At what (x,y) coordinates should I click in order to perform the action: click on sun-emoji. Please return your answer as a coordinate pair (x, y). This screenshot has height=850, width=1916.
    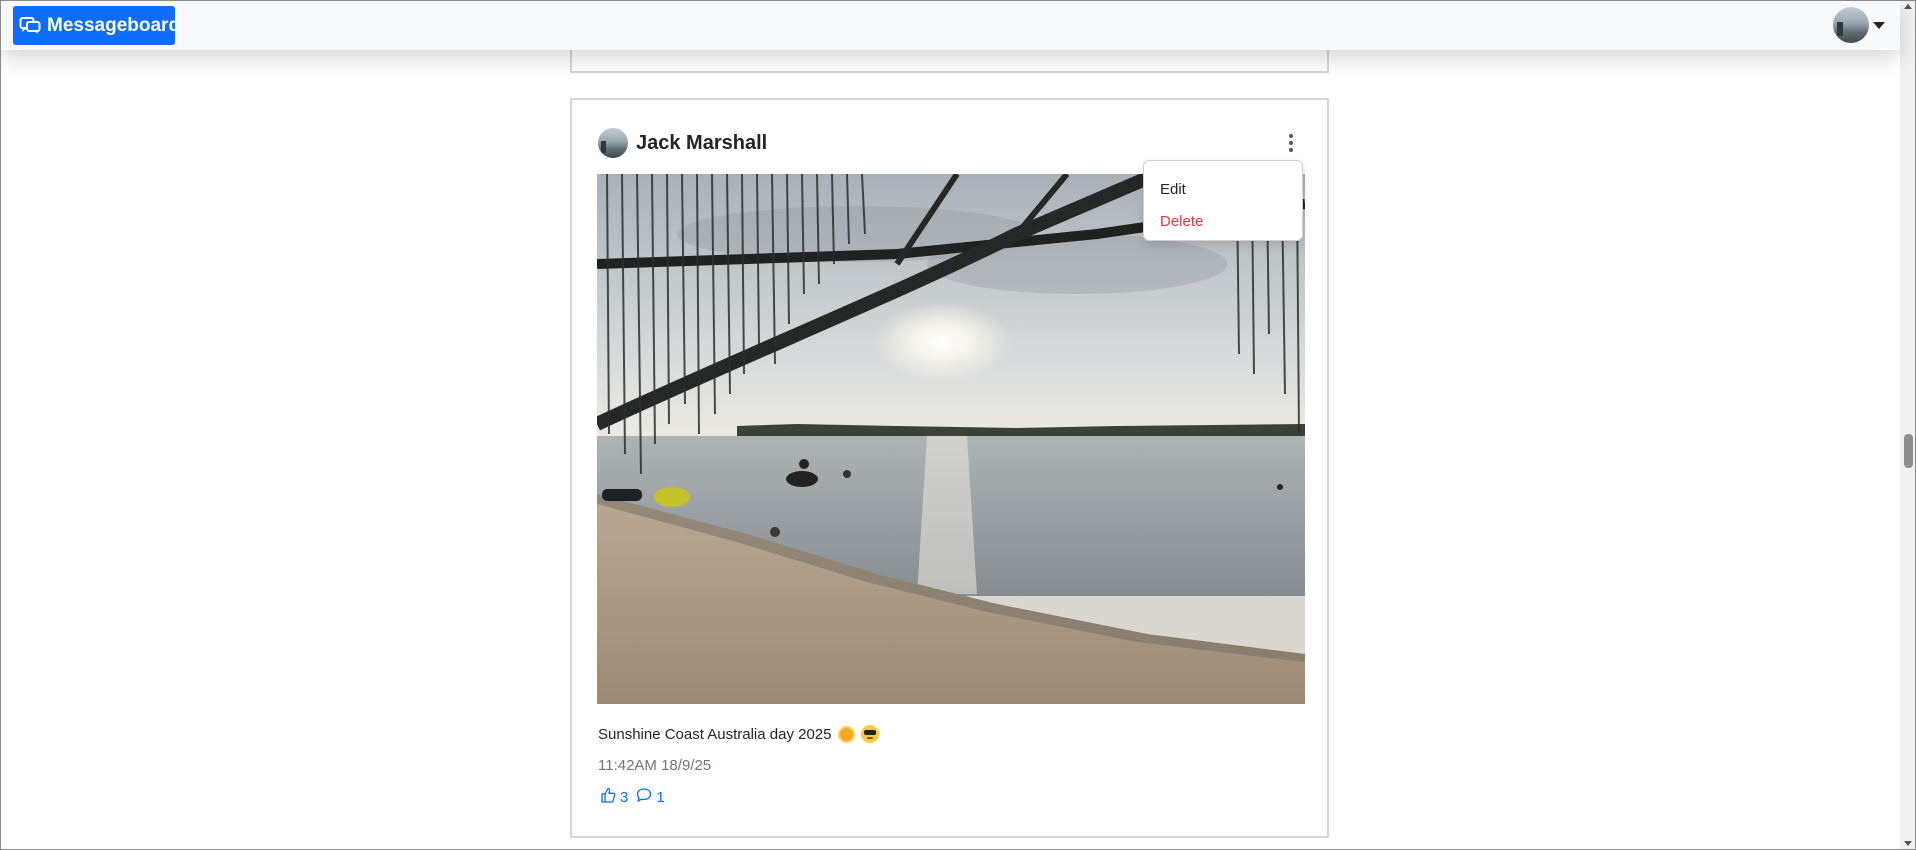
    Looking at the image, I should click on (846, 734).